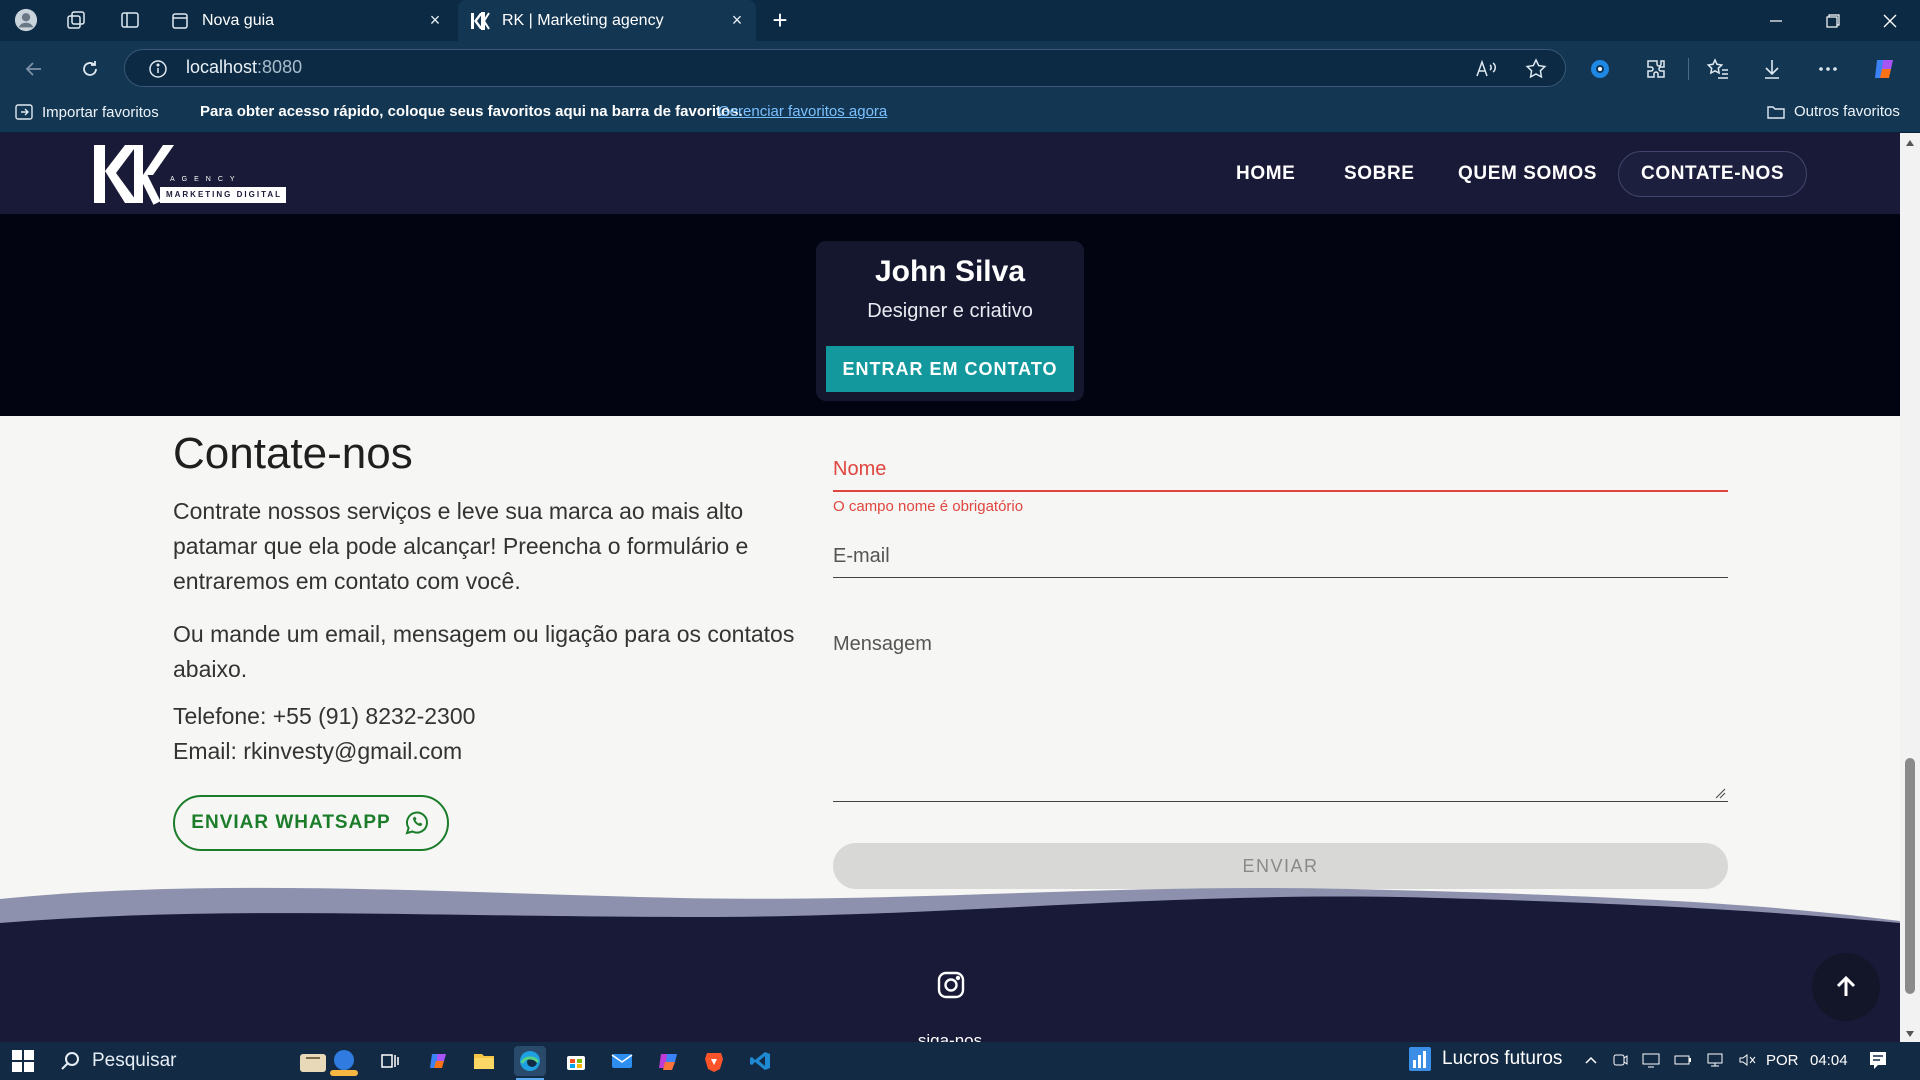 The width and height of the screenshot is (1920, 1080). I want to click on widget-news: Lucros futuros, so click(1485, 1059).